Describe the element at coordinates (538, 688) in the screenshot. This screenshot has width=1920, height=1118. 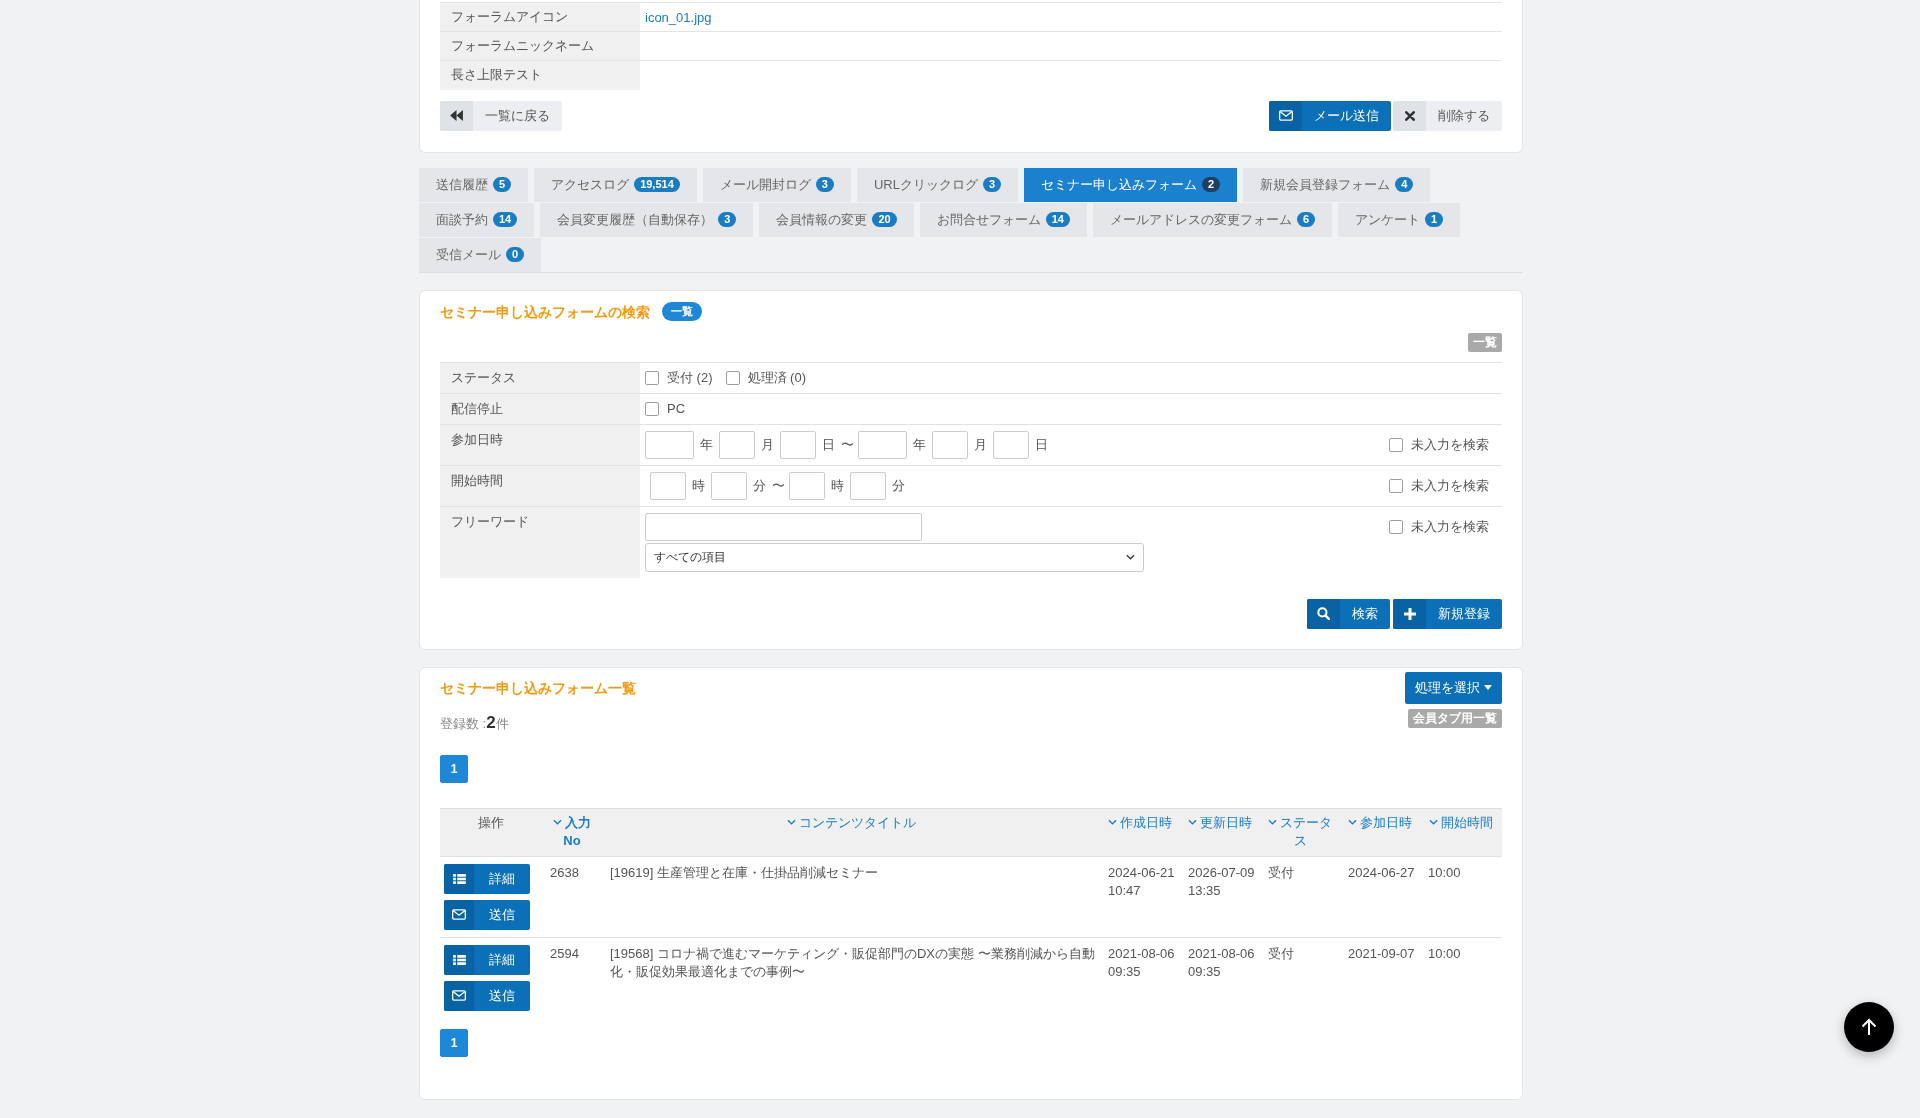
I see `panel-title: セミナー申し込みフォーム一覧` at that location.